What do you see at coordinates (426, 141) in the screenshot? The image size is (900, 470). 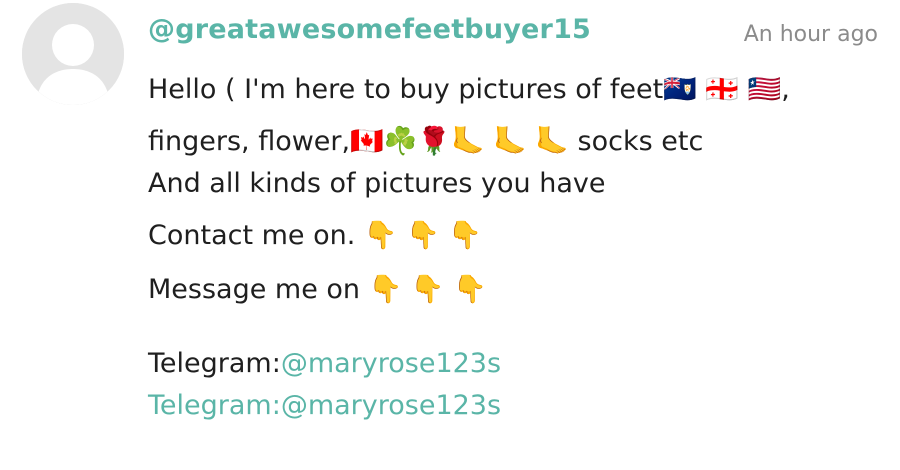 I see `message-line-2: fingers, flower,🇨🇦☘️🌹🦶 🦶 🦶 socks etc` at bounding box center [426, 141].